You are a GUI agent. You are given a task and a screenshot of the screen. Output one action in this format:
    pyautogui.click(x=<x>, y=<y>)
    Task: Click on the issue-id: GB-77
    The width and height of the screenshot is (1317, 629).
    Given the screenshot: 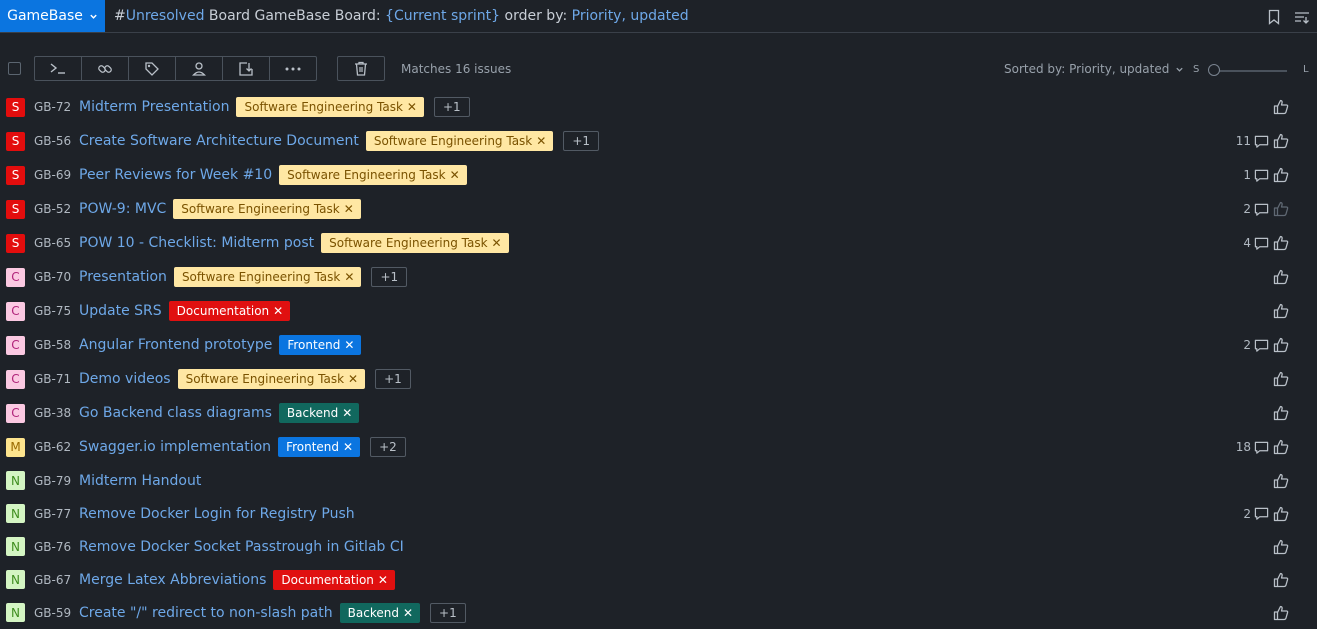 What is the action you would take?
    pyautogui.click(x=52, y=514)
    